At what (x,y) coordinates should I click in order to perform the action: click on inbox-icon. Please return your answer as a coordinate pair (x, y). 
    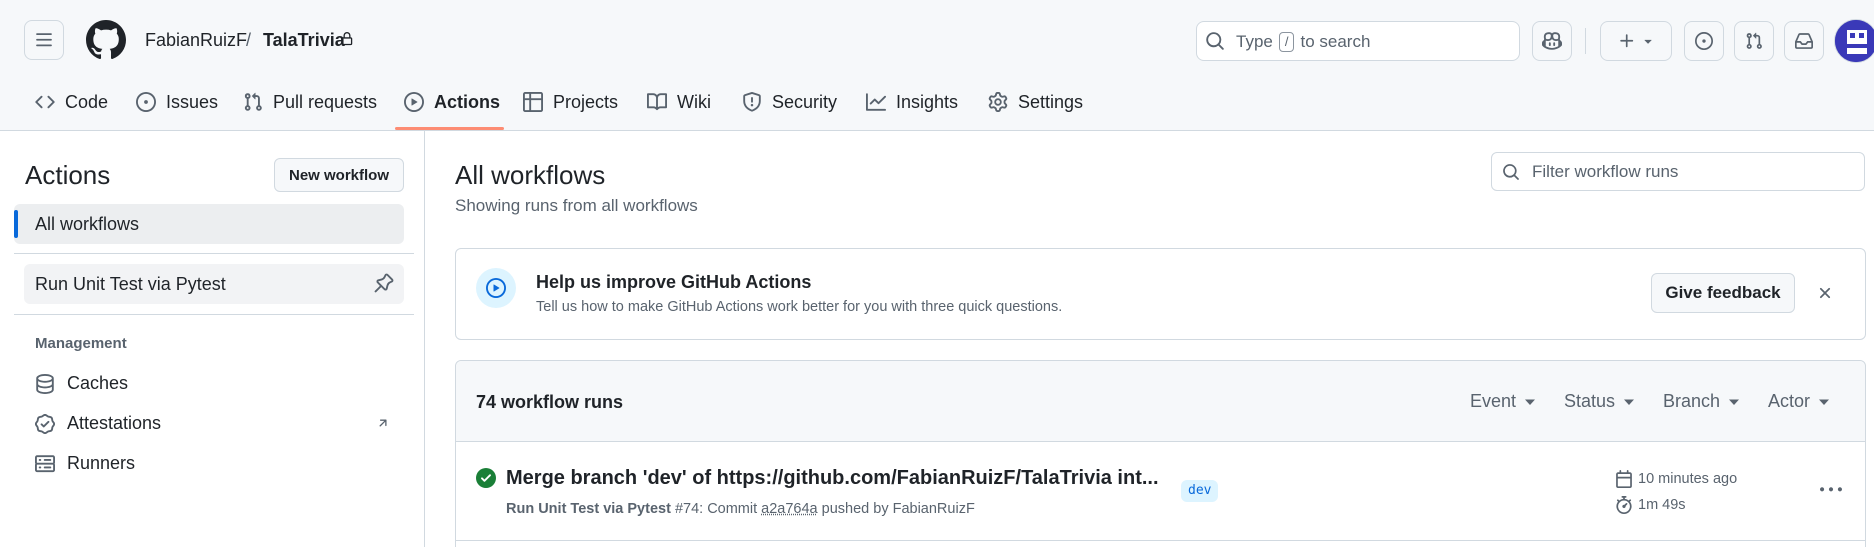
    Looking at the image, I should click on (1804, 41).